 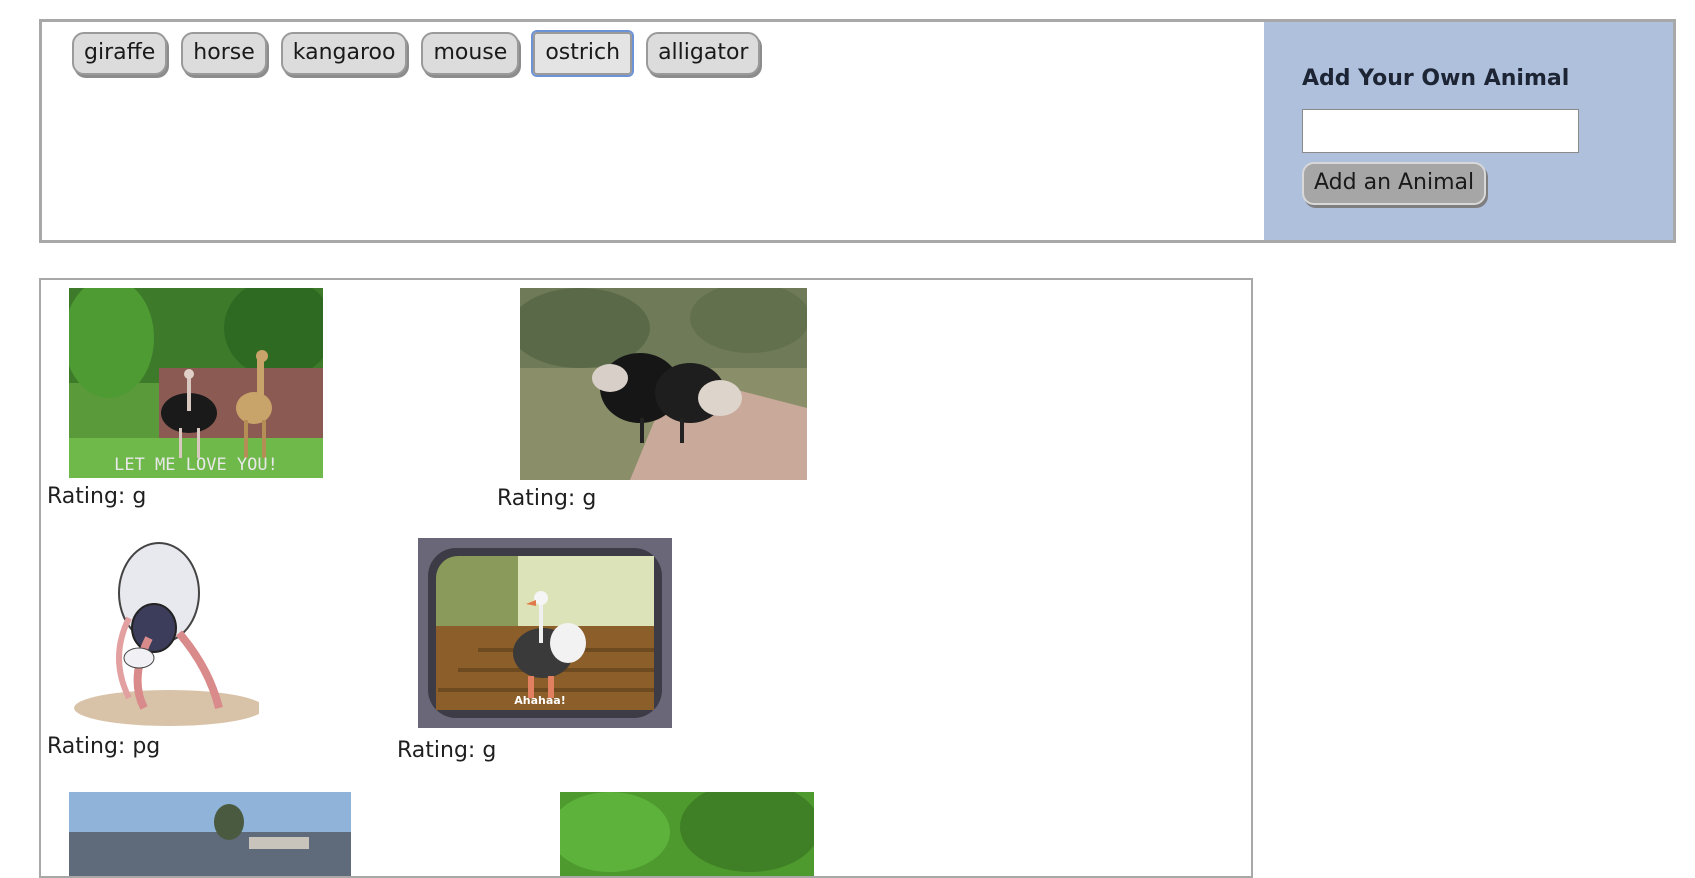 What do you see at coordinates (104, 746) in the screenshot?
I see `gif-rating: Rating: pg` at bounding box center [104, 746].